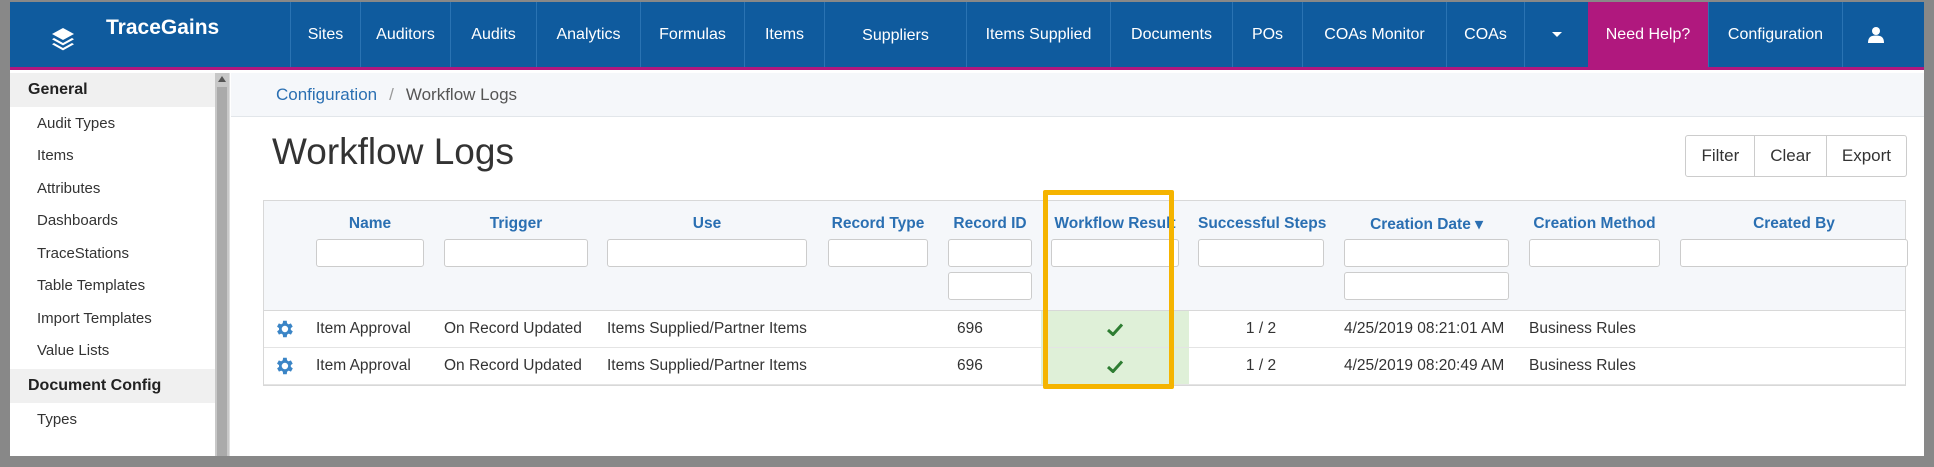  I want to click on column-header-record-id: Record ID, so click(990, 224).